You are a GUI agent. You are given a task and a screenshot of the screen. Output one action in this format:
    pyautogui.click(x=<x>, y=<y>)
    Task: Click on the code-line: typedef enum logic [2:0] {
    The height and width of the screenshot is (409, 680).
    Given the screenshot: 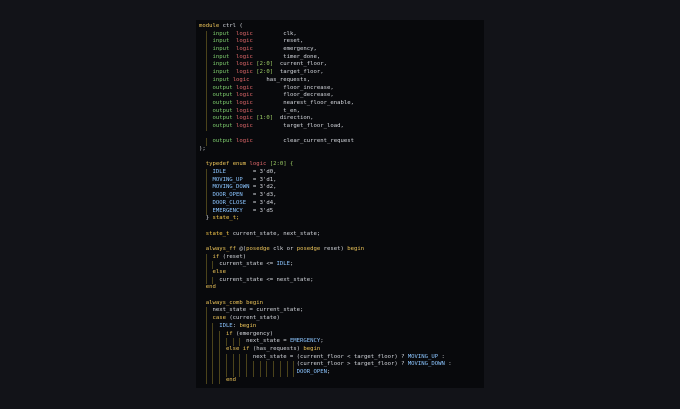 What is the action you would take?
    pyautogui.click(x=325, y=165)
    